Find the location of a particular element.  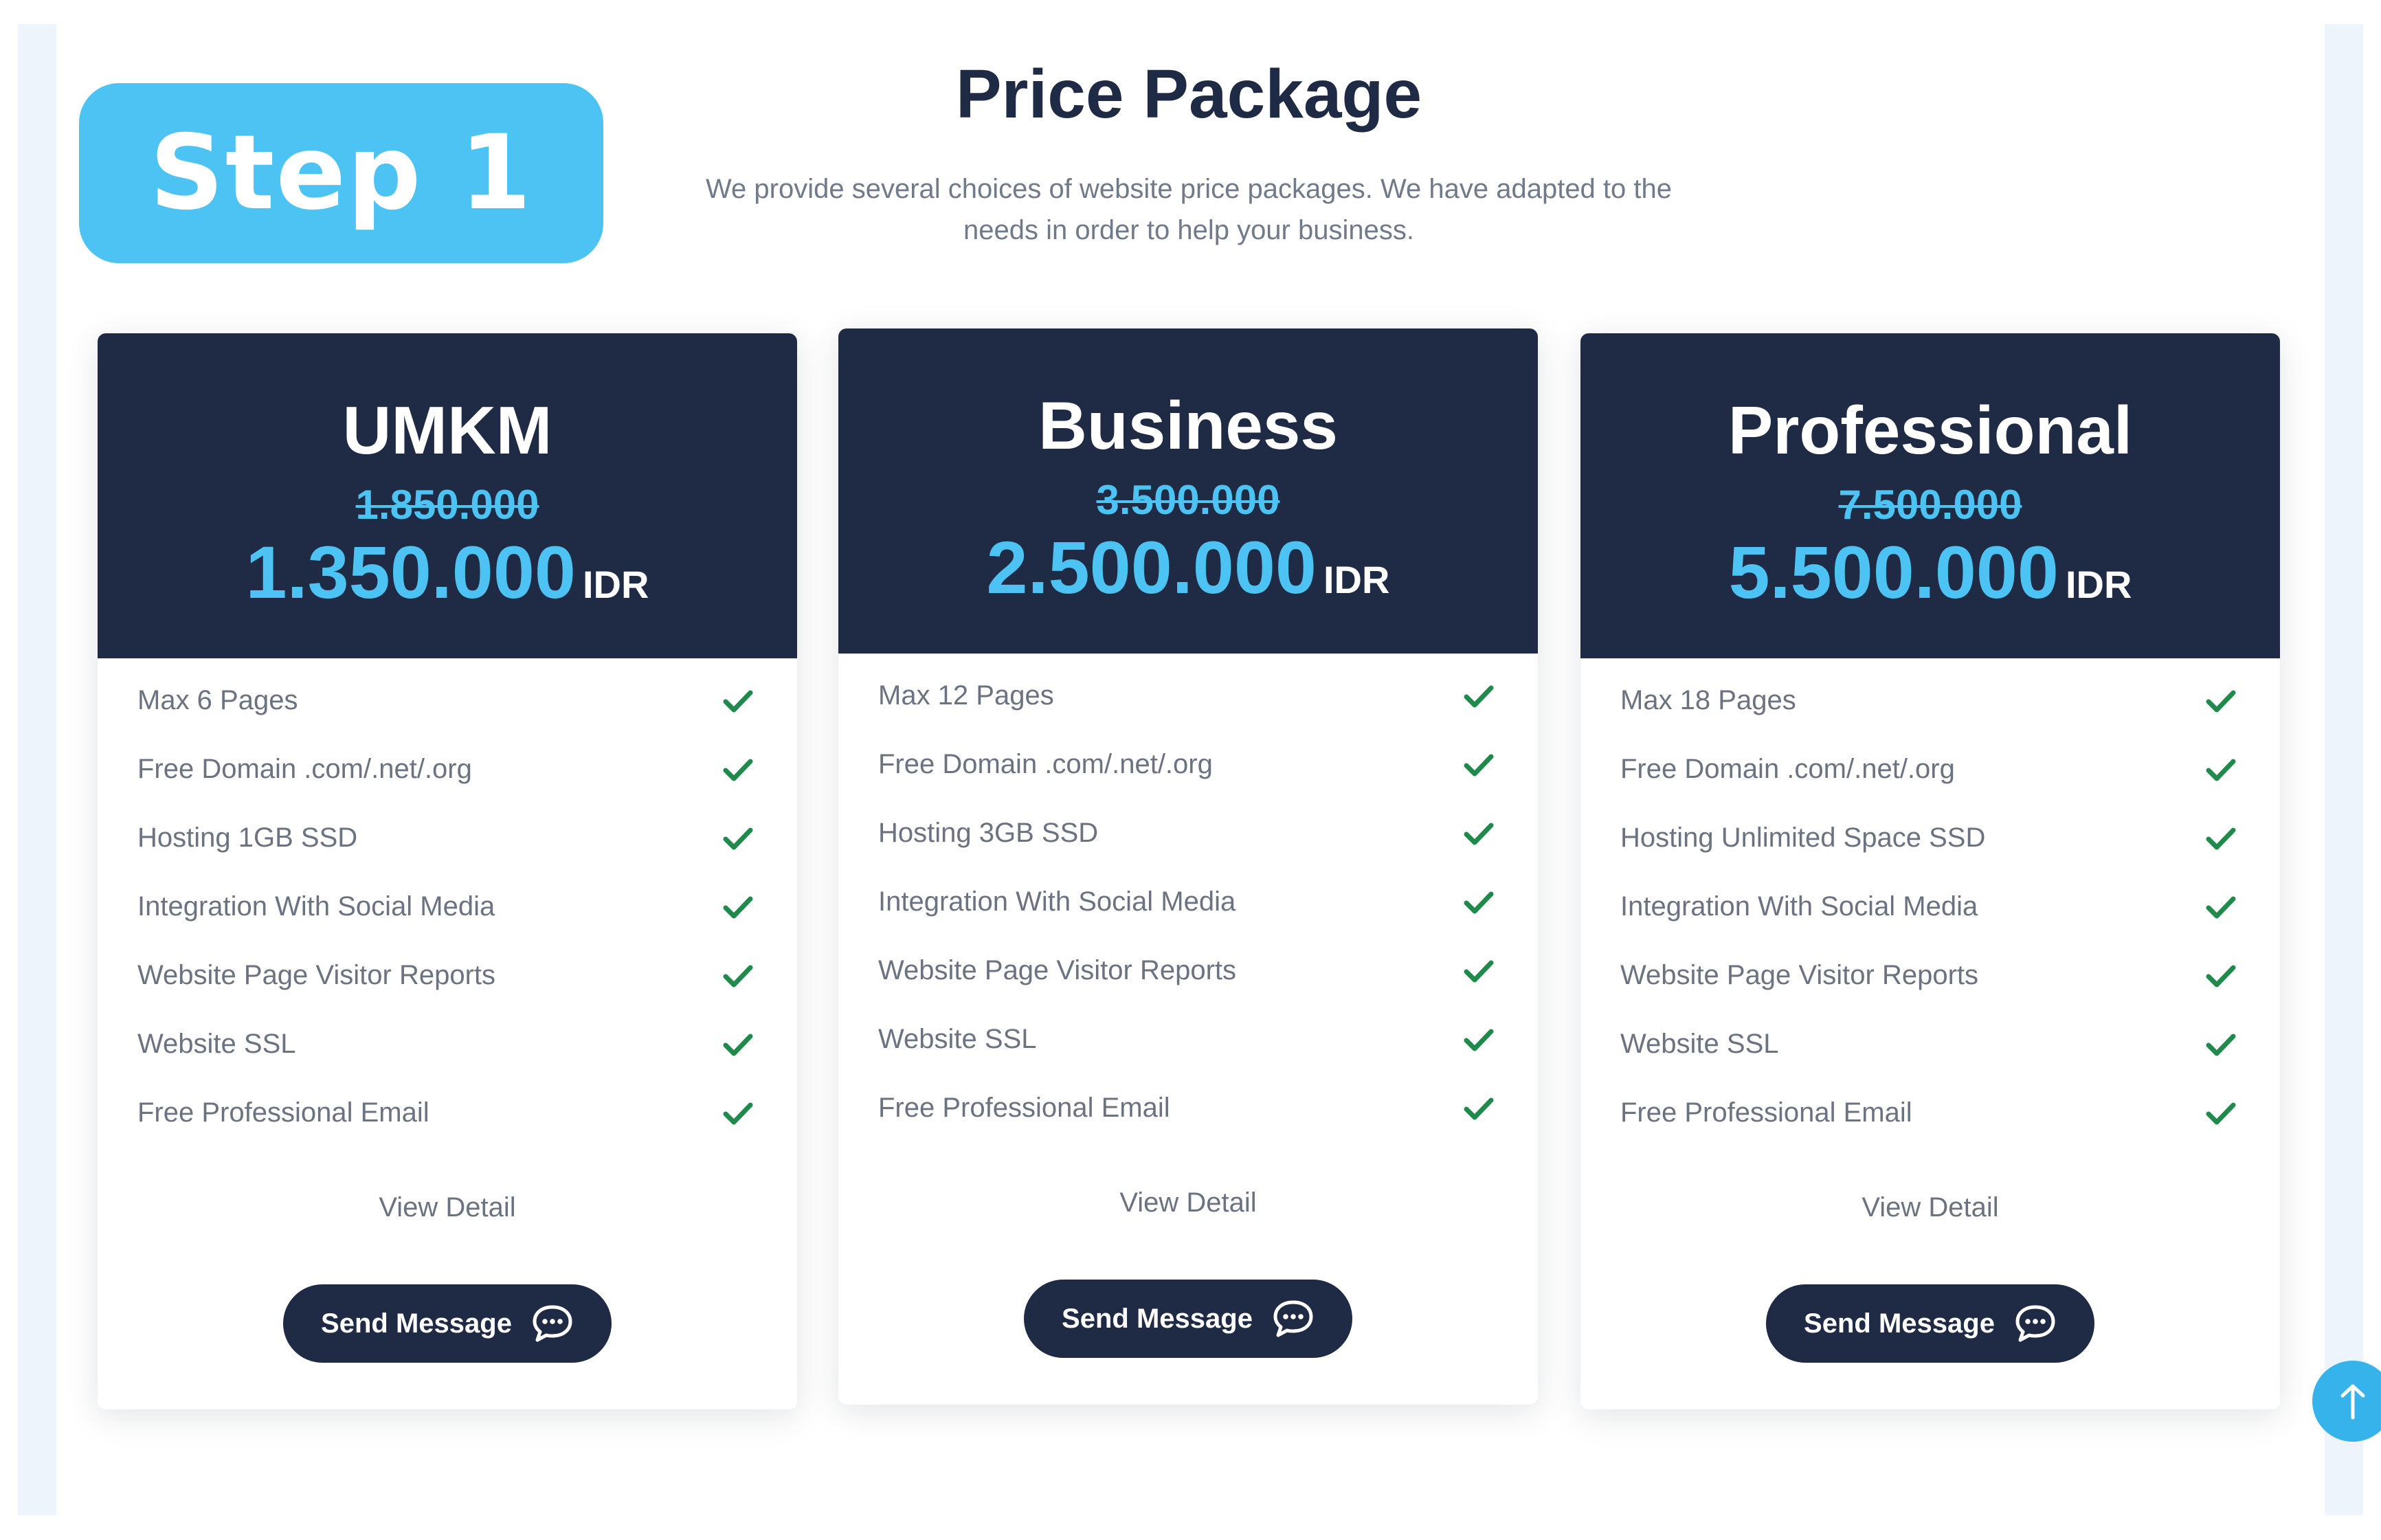

feature-label: Max 18 Pages is located at coordinates (1708, 700).